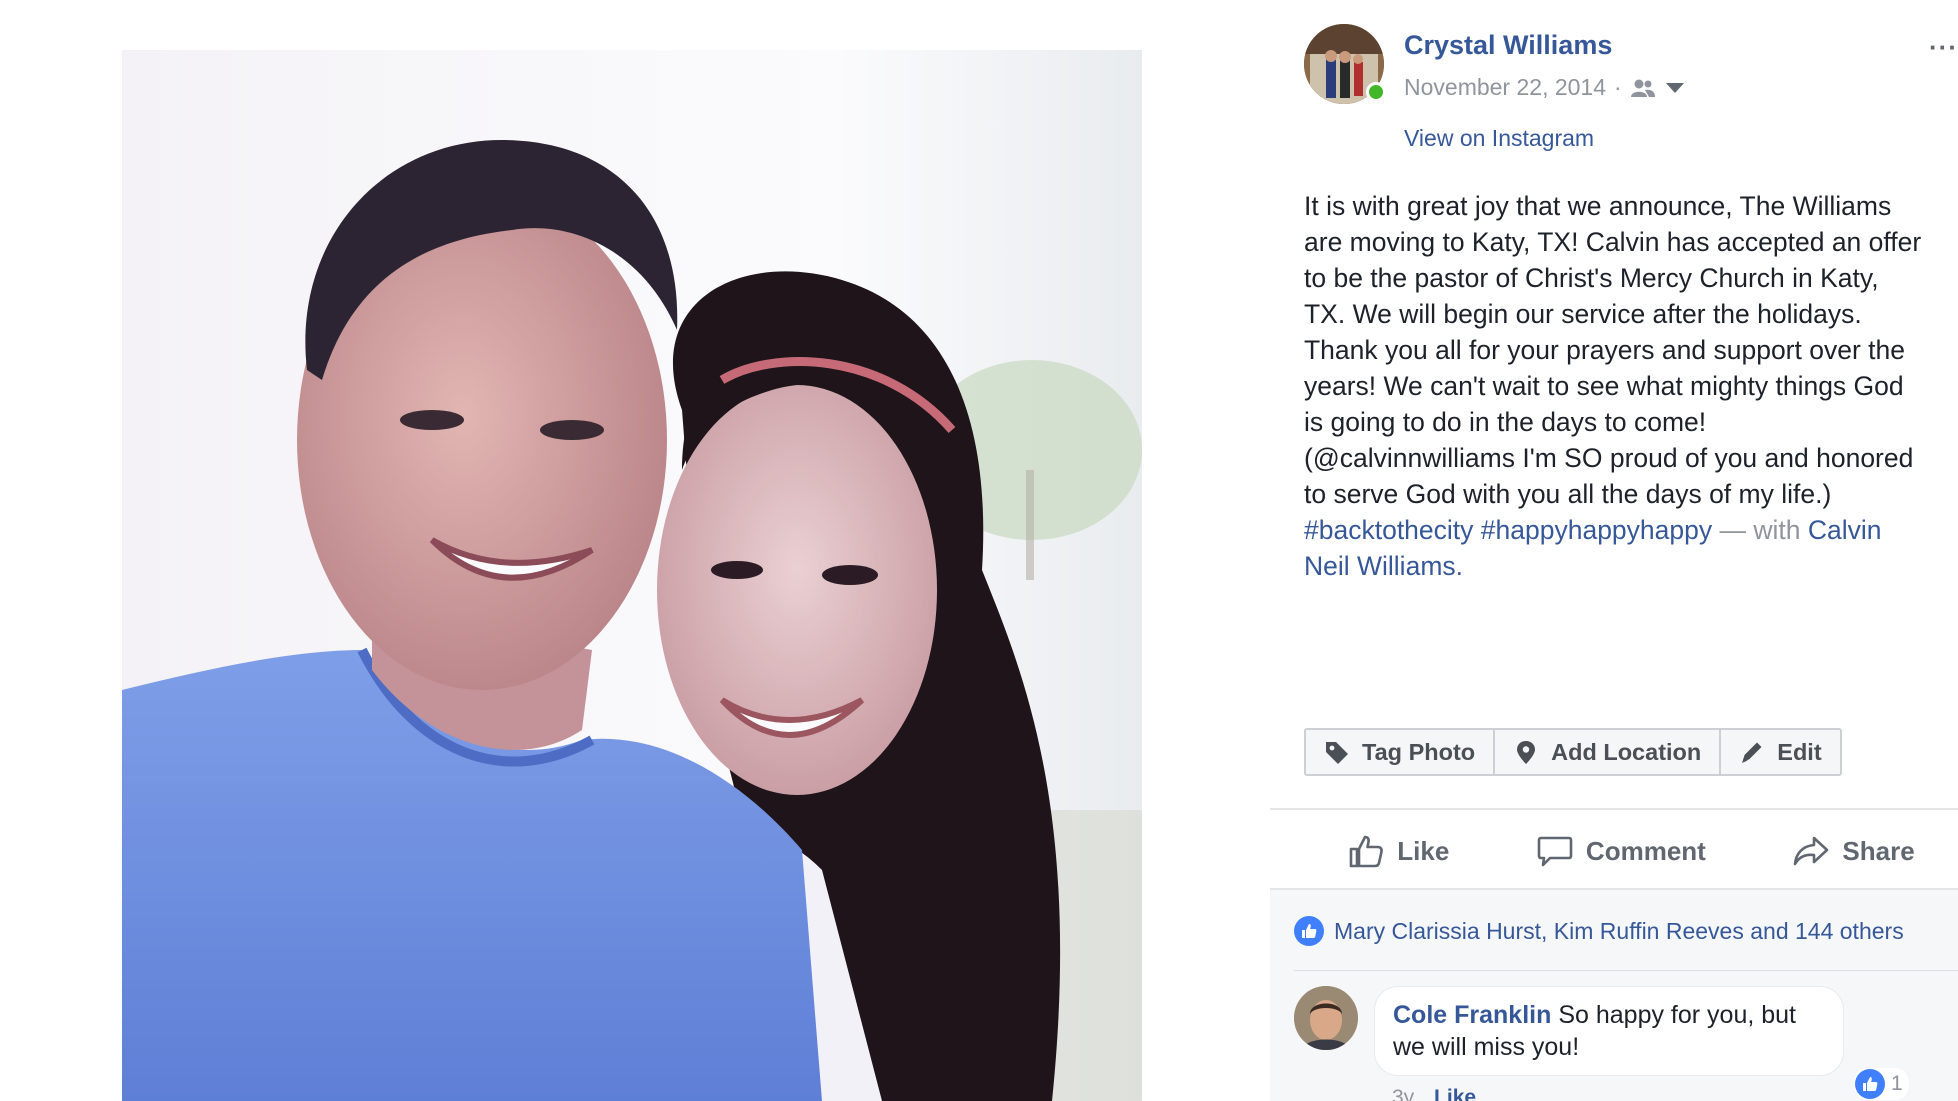 This screenshot has height=1101, width=1958. Describe the element at coordinates (1943, 47) in the screenshot. I see `more-options-button: ···` at that location.